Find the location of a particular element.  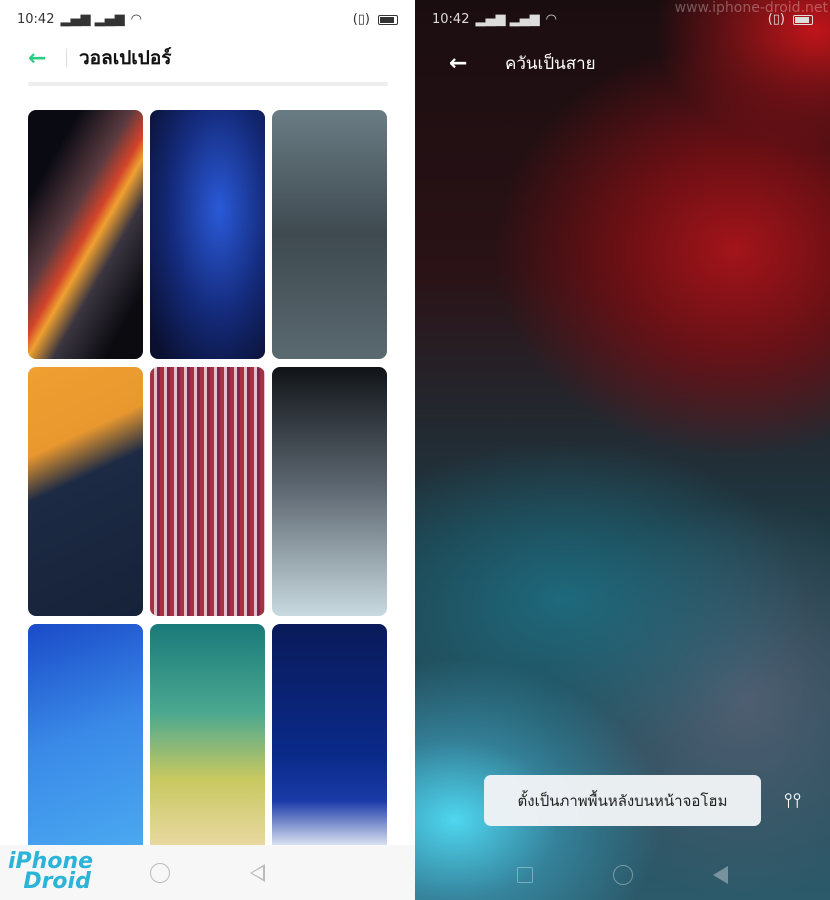

set-home-wallpaper-button: ตั้งเป็นภาพพื้นหลังบนหน้าจอโฮม is located at coordinates (622, 800).